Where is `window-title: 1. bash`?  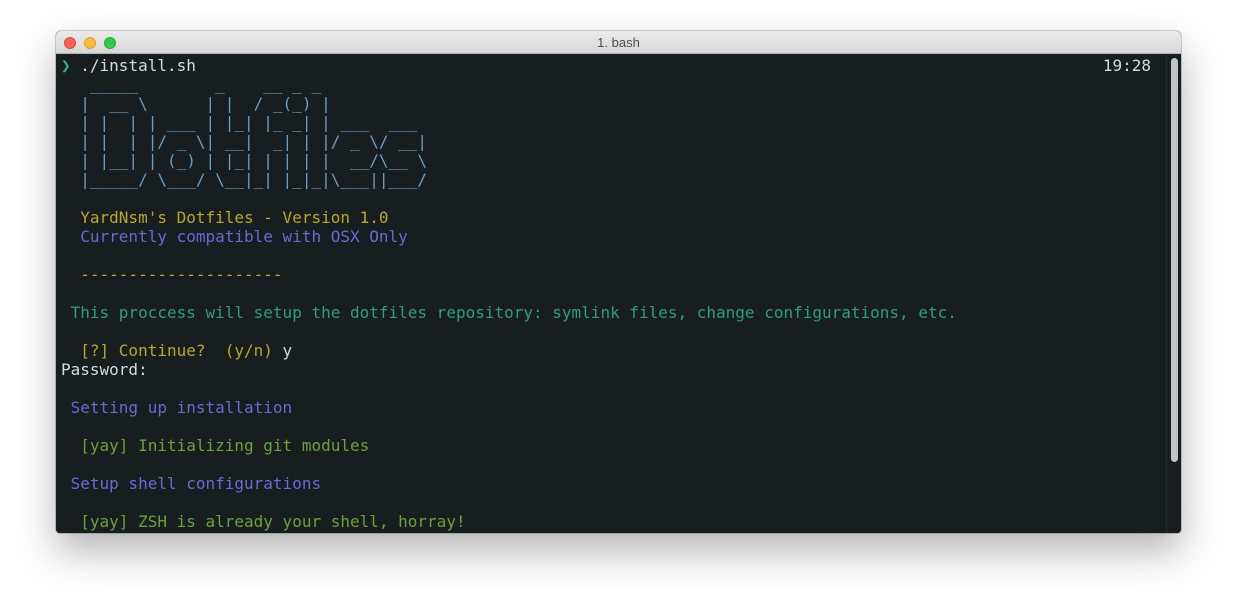 window-title: 1. bash is located at coordinates (618, 42).